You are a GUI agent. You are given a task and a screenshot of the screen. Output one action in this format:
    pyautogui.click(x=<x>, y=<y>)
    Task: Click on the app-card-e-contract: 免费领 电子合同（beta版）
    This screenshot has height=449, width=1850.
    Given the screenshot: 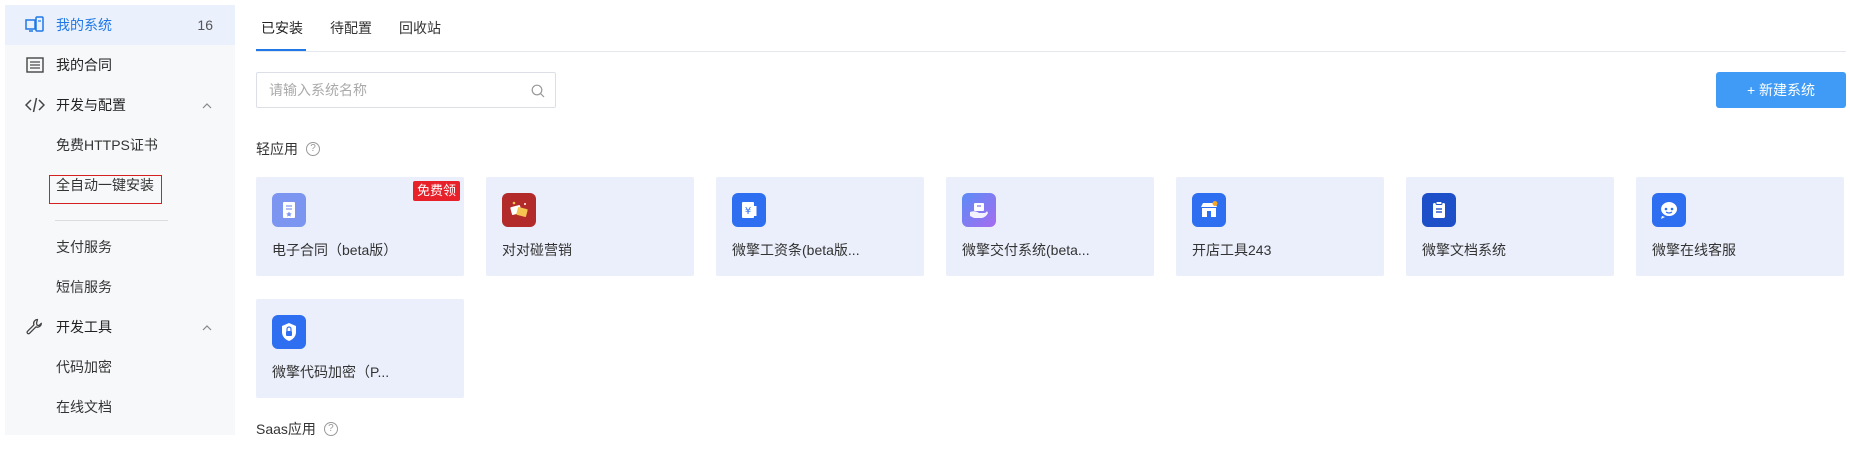 What is the action you would take?
    pyautogui.click(x=360, y=226)
    